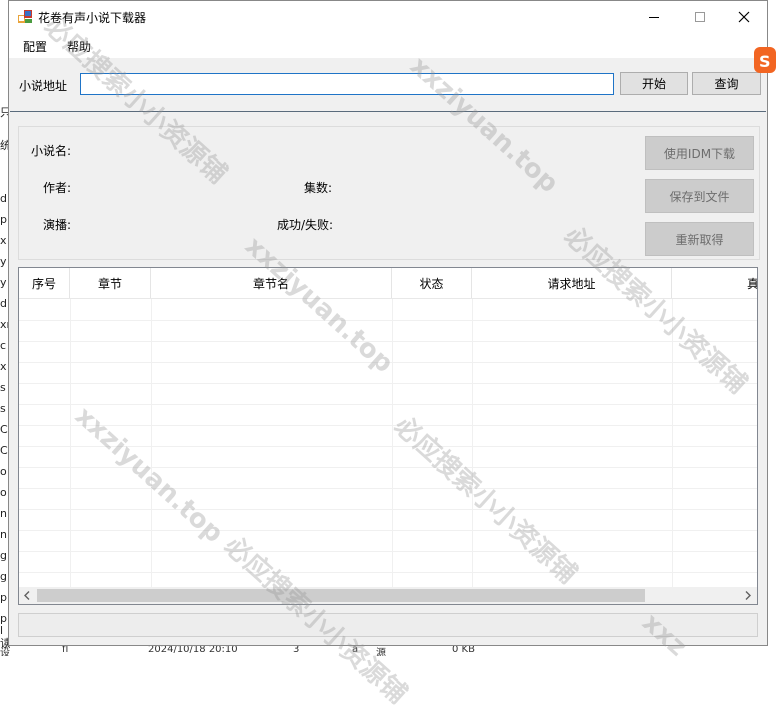  Describe the element at coordinates (572, 283) in the screenshot. I see `col-header-request-url: 请求地址` at that location.